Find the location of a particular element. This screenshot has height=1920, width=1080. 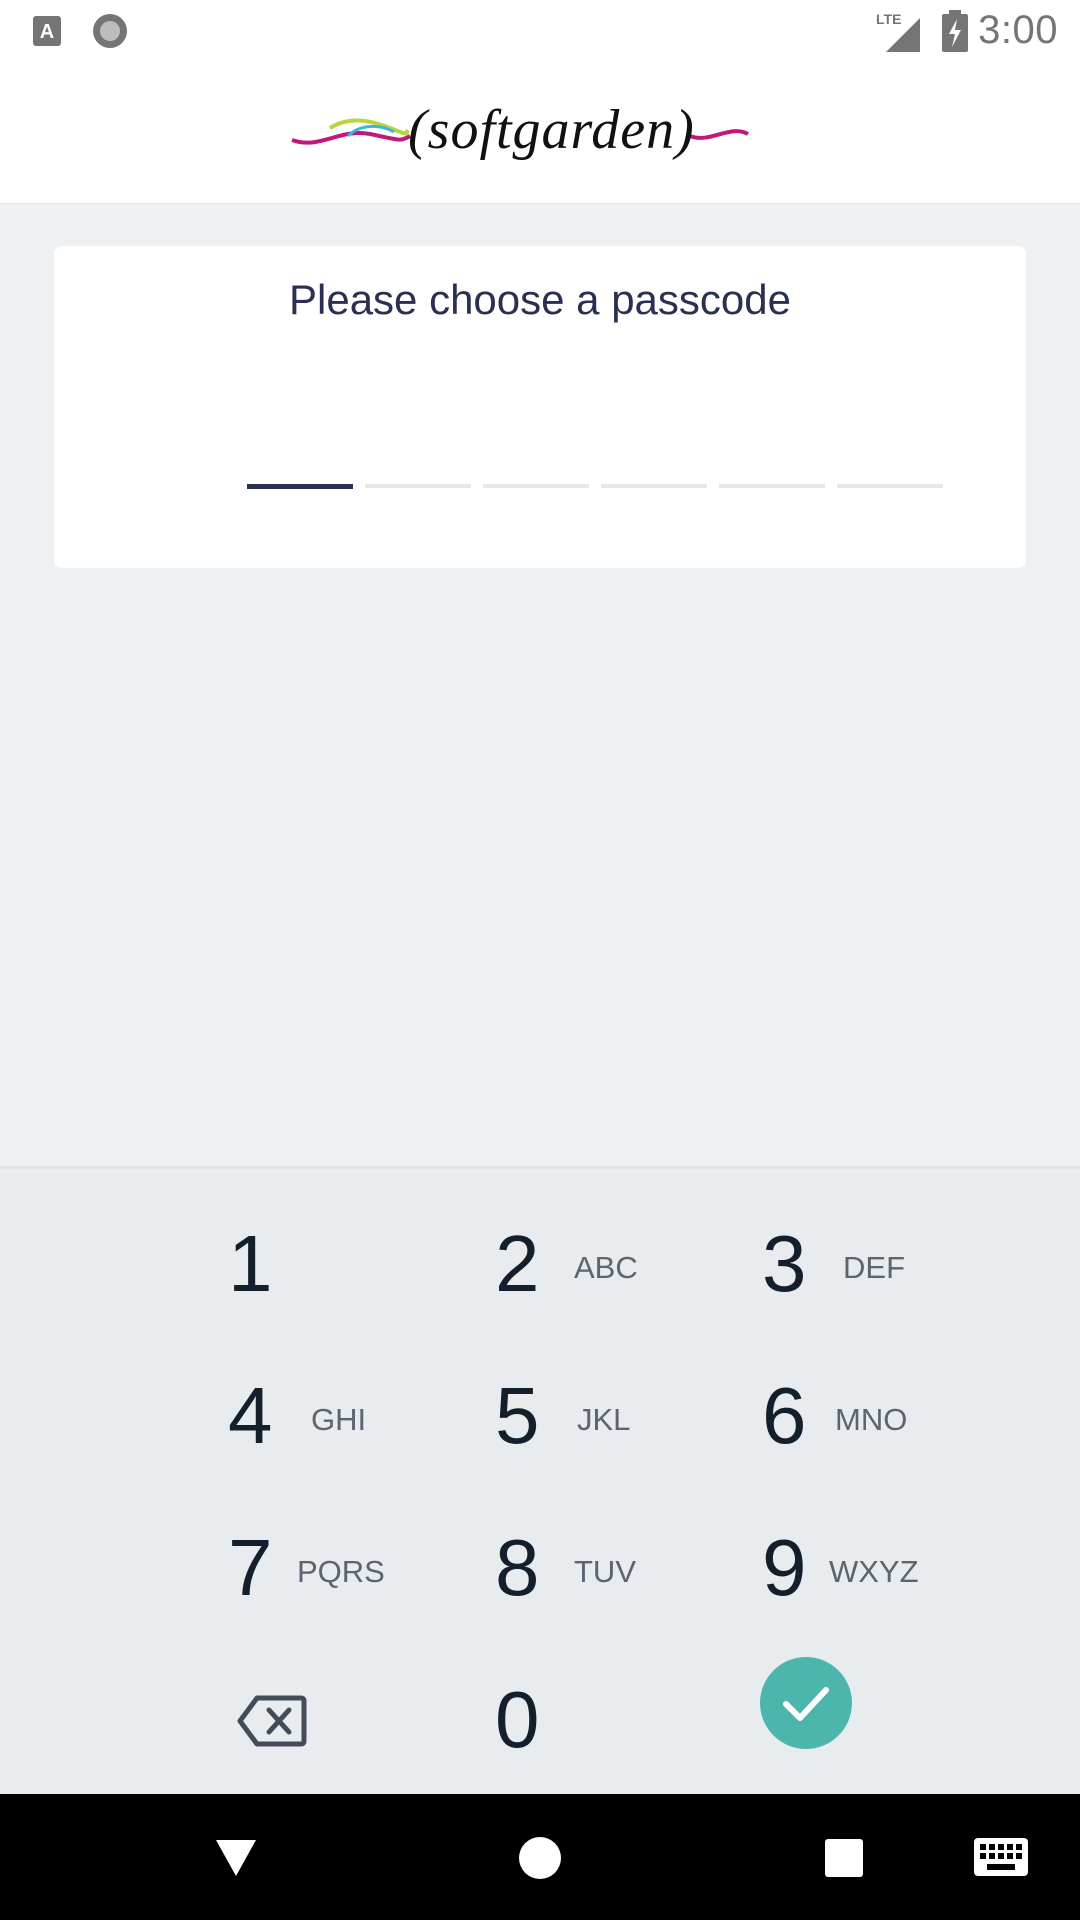

system-nav-bar is located at coordinates (540, 1857).